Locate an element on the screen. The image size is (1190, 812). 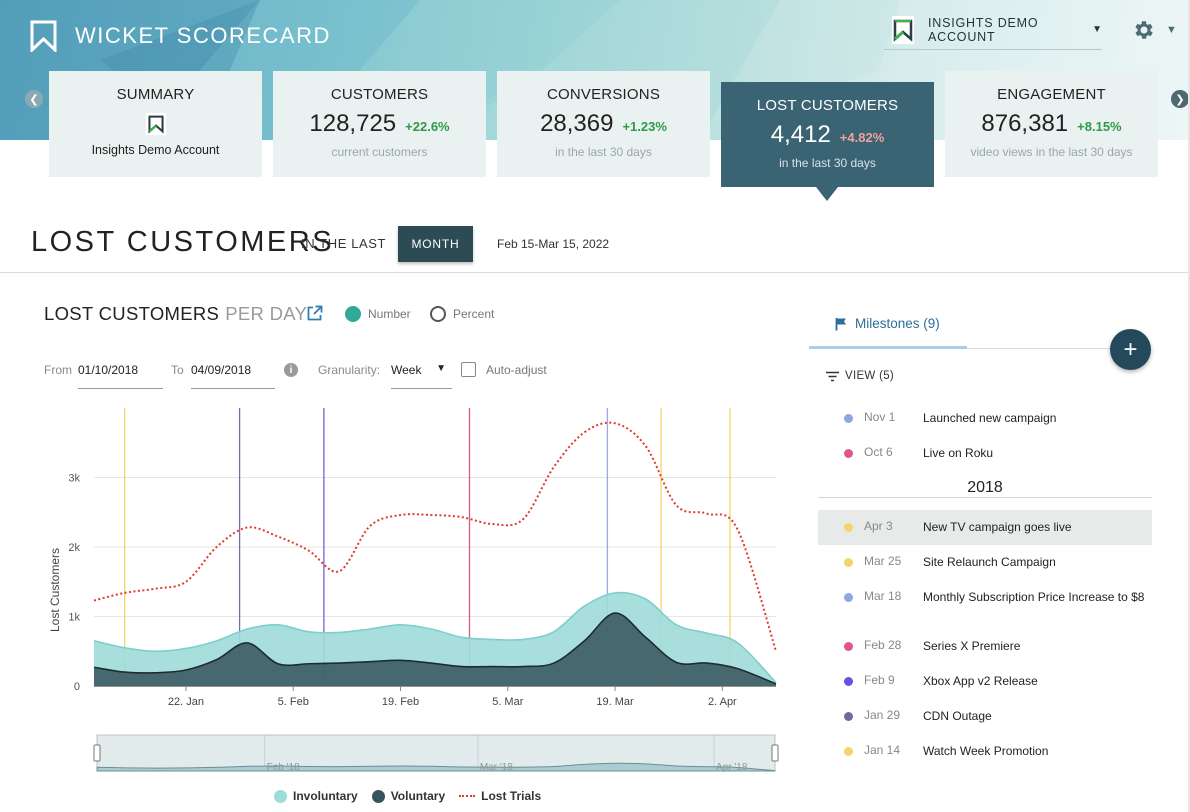
chevron-left-icon: ❮ is located at coordinates (34, 99).